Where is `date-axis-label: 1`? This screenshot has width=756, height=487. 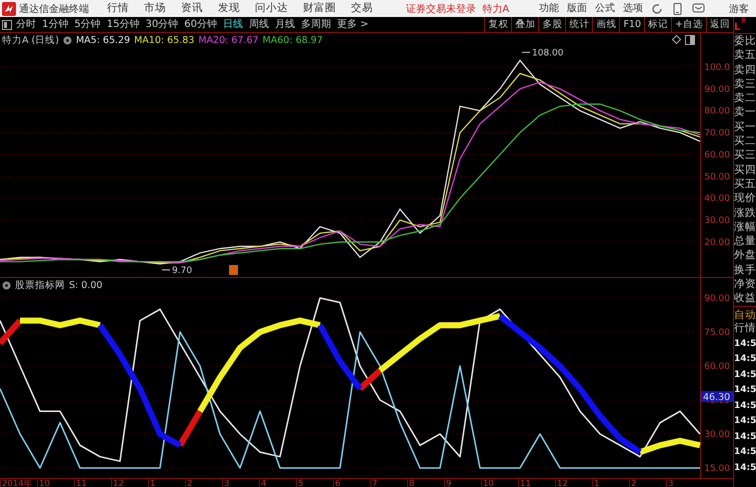
date-axis-label: 1 is located at coordinates (610, 483).